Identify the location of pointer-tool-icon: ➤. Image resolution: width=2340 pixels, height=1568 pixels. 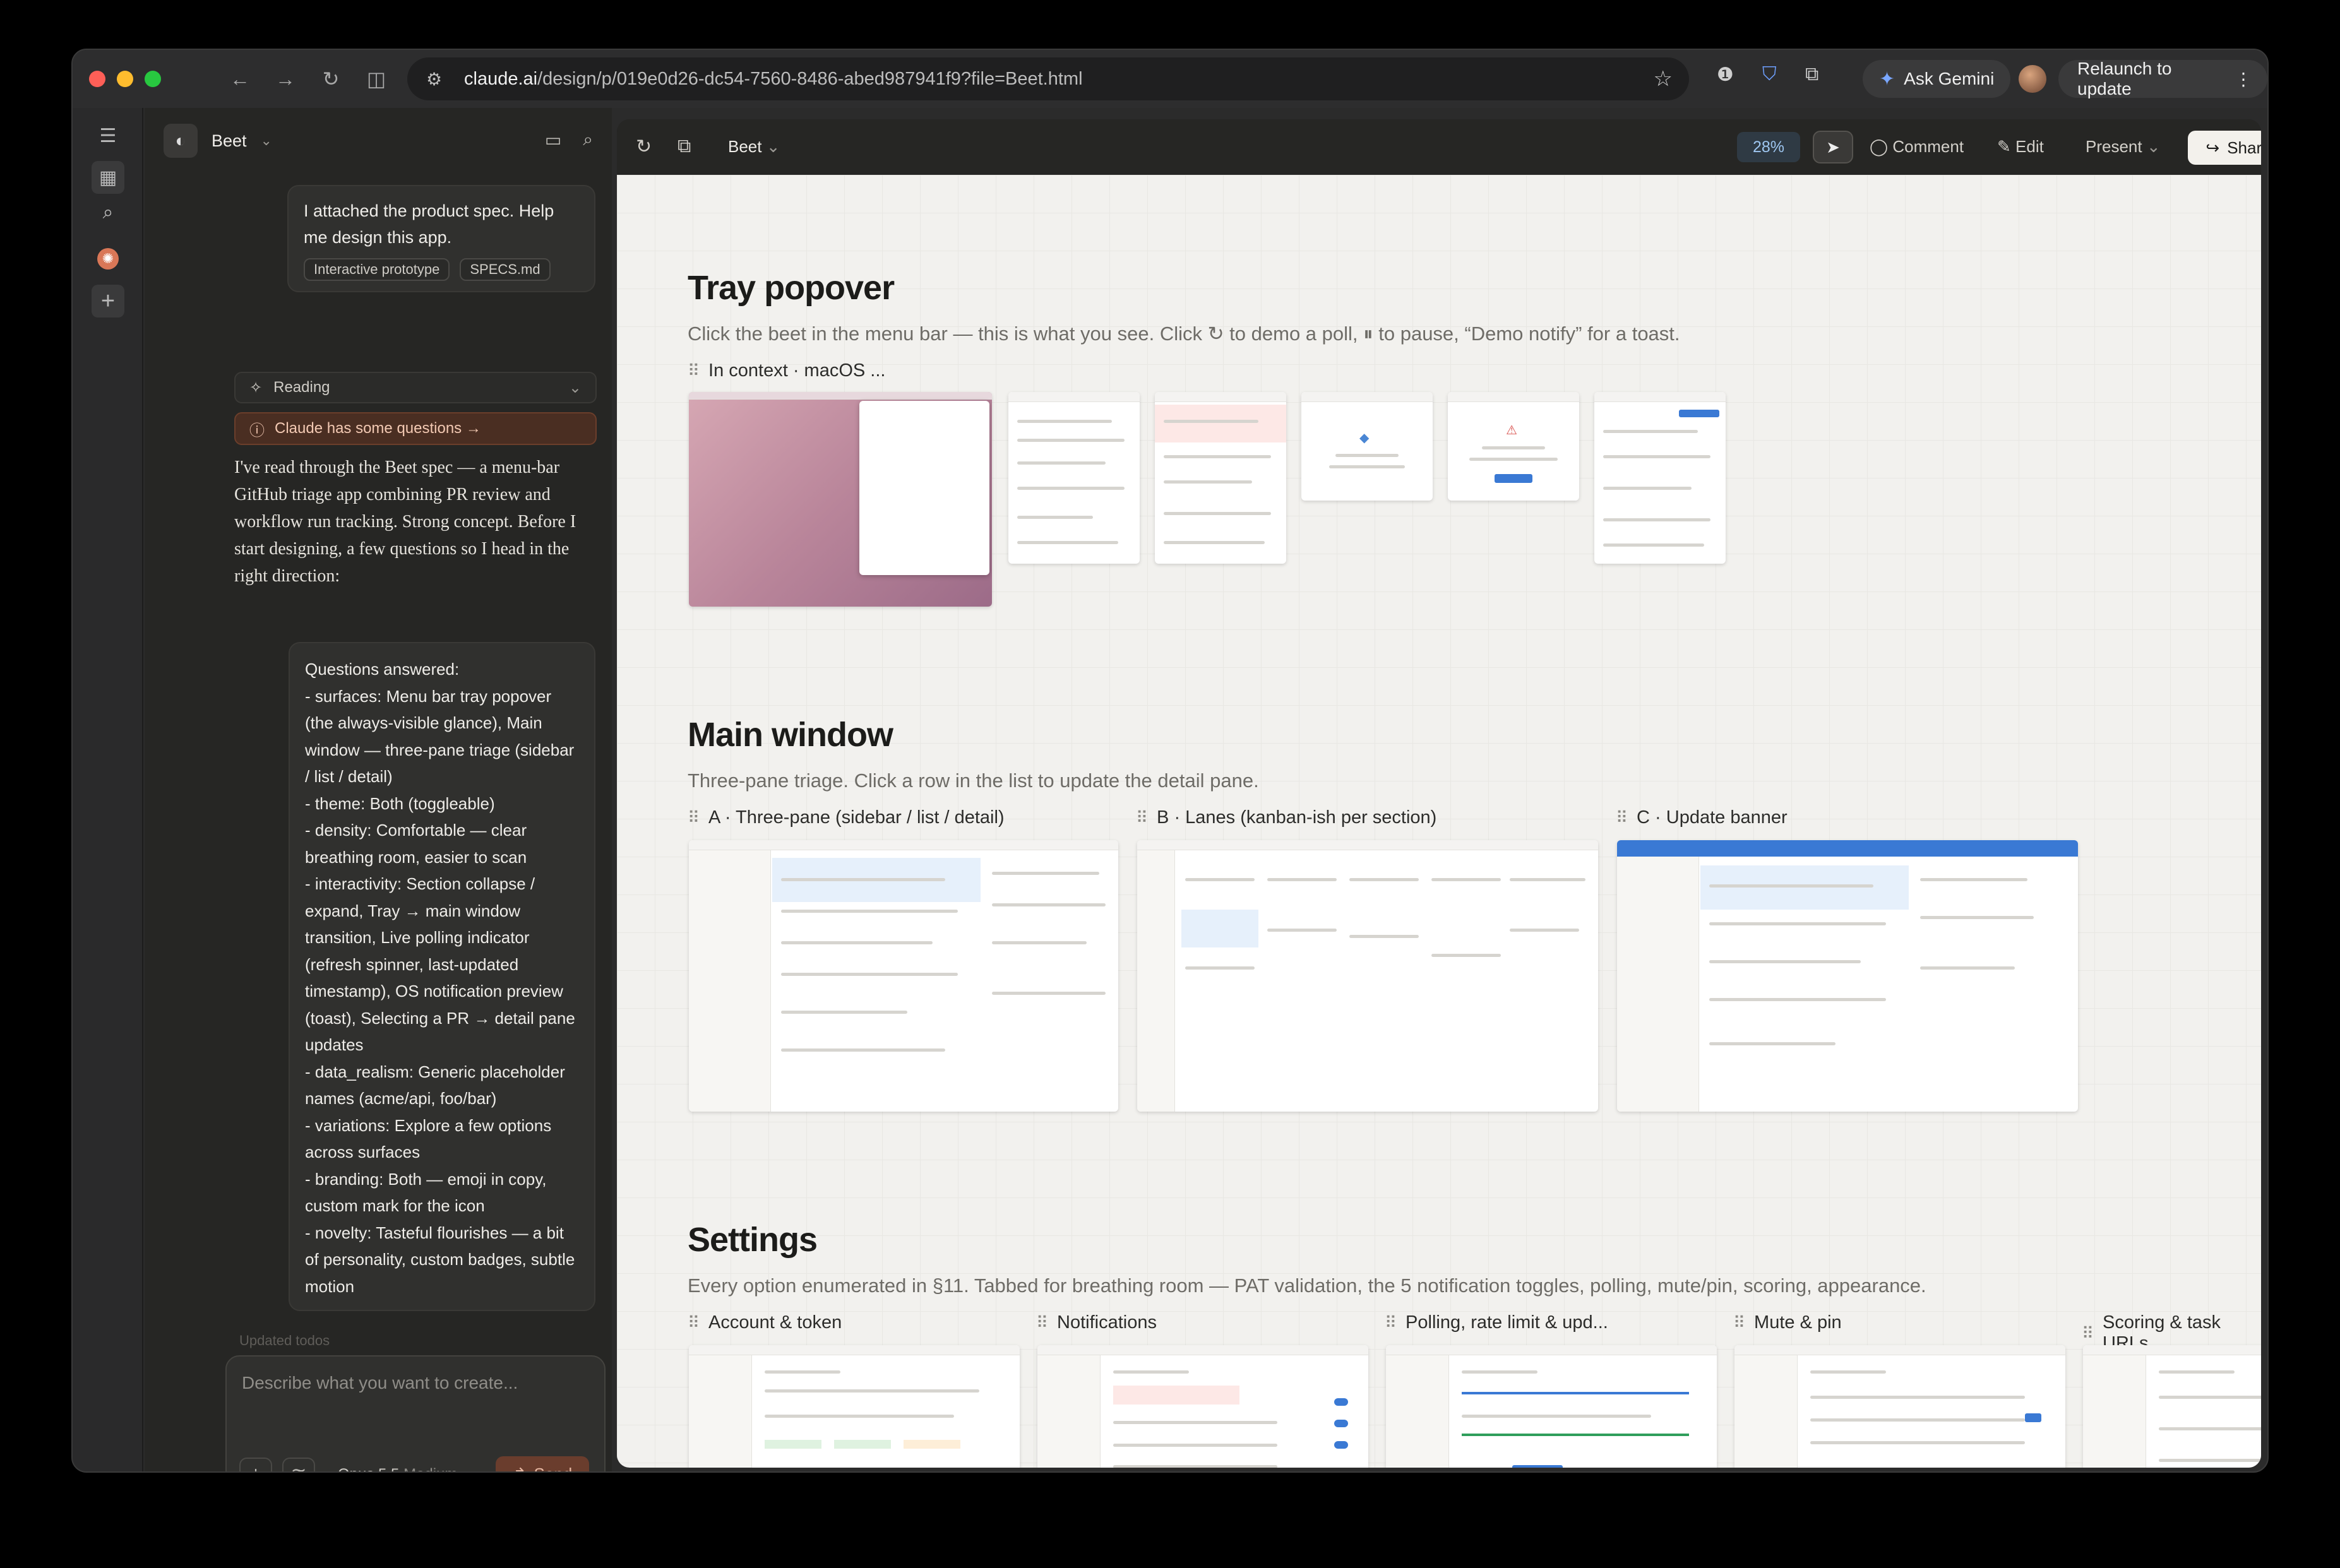
(1833, 147).